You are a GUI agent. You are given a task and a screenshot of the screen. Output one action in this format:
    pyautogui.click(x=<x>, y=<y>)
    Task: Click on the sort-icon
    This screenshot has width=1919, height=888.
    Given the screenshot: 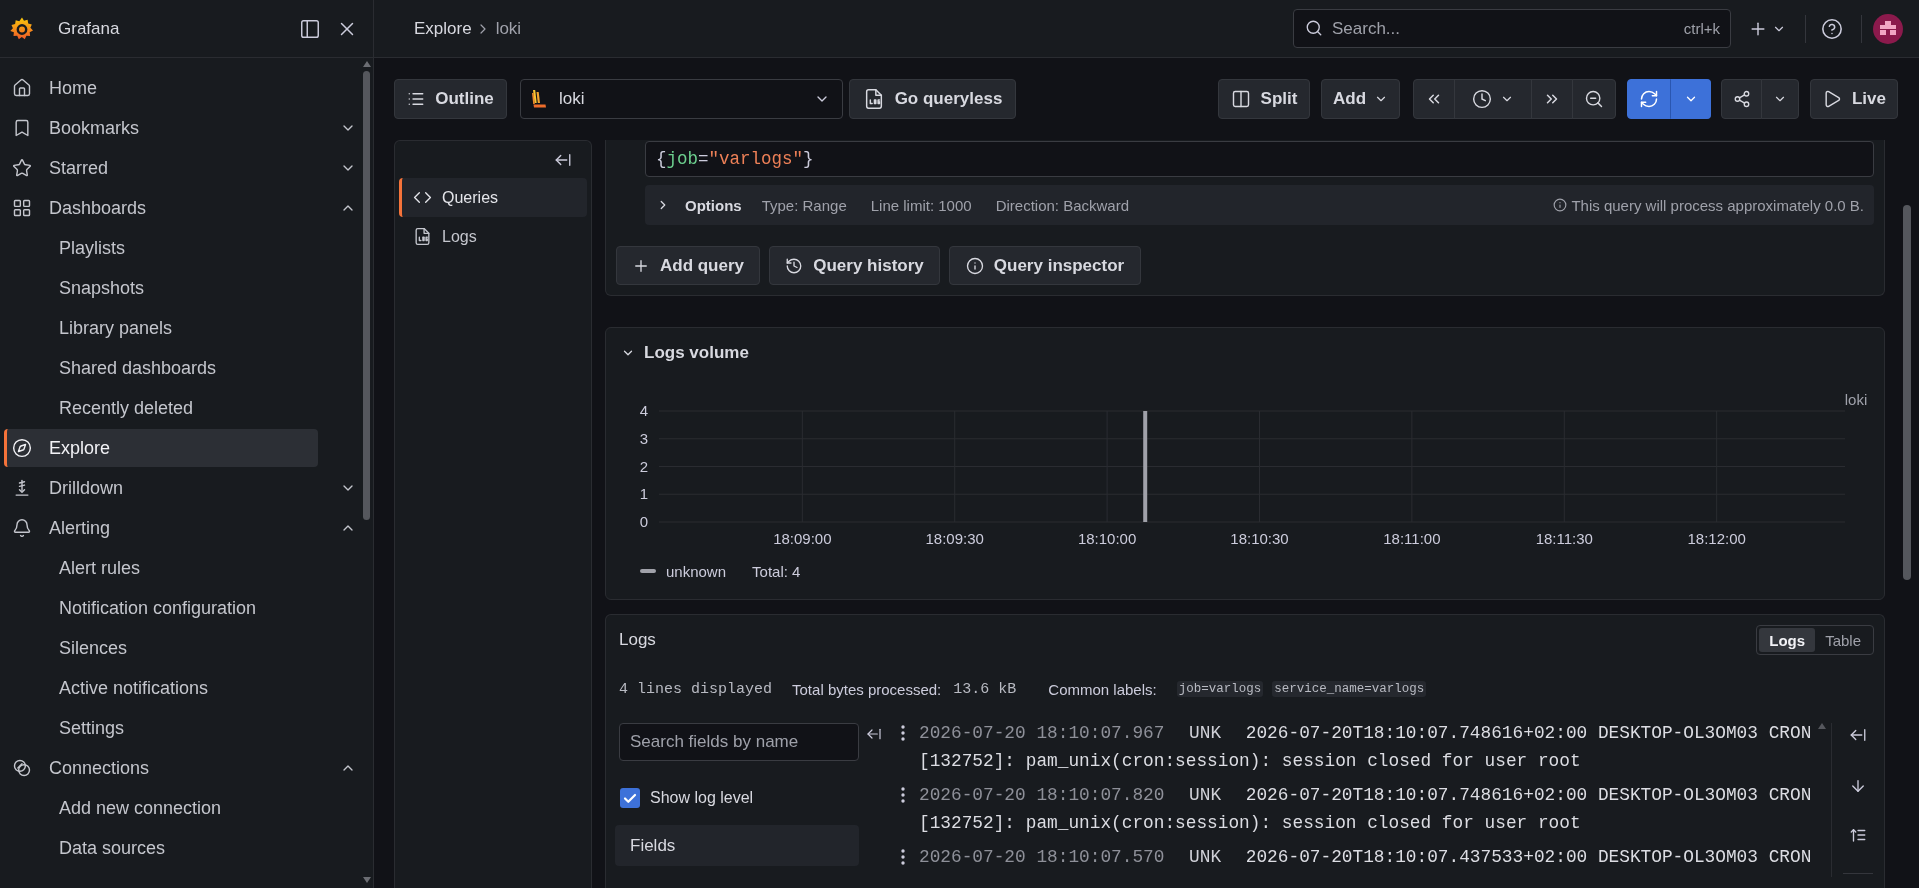 What is the action you would take?
    pyautogui.click(x=1858, y=835)
    